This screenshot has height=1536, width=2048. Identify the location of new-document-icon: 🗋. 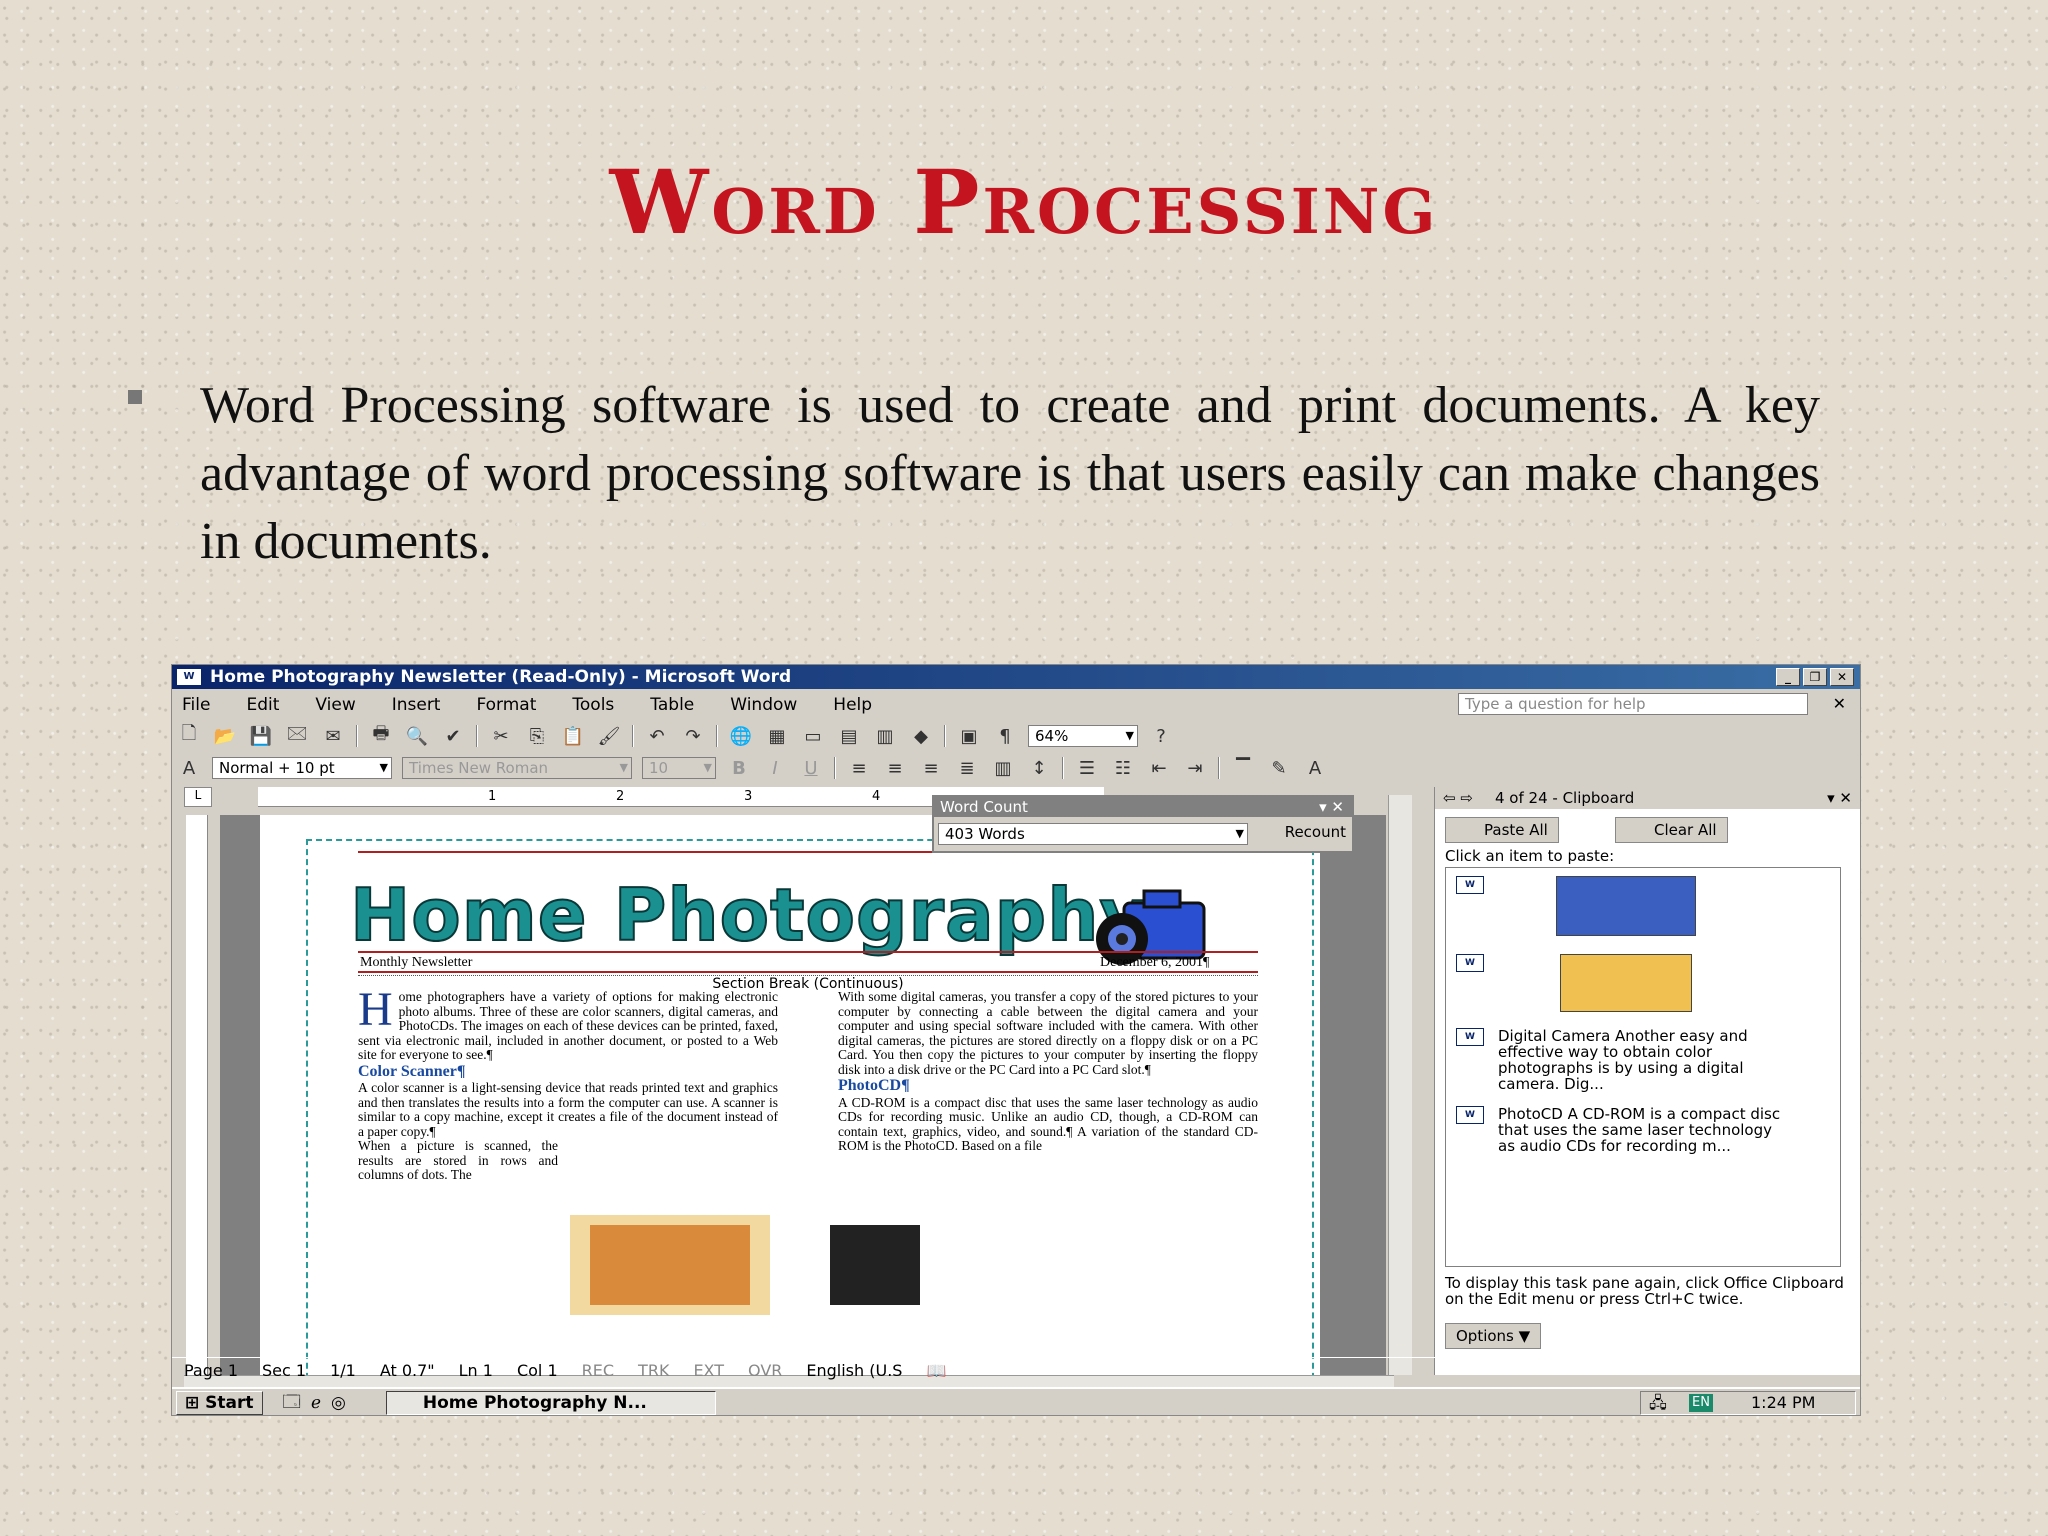
(189, 735).